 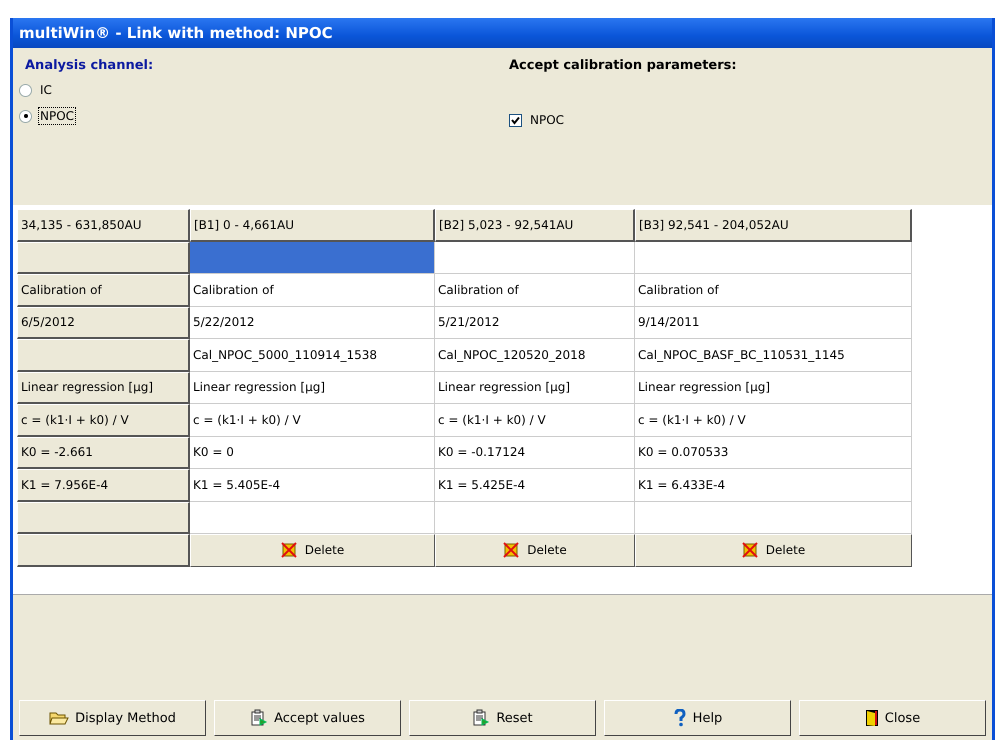 I want to click on row-header: Calibration of, so click(x=103, y=290).